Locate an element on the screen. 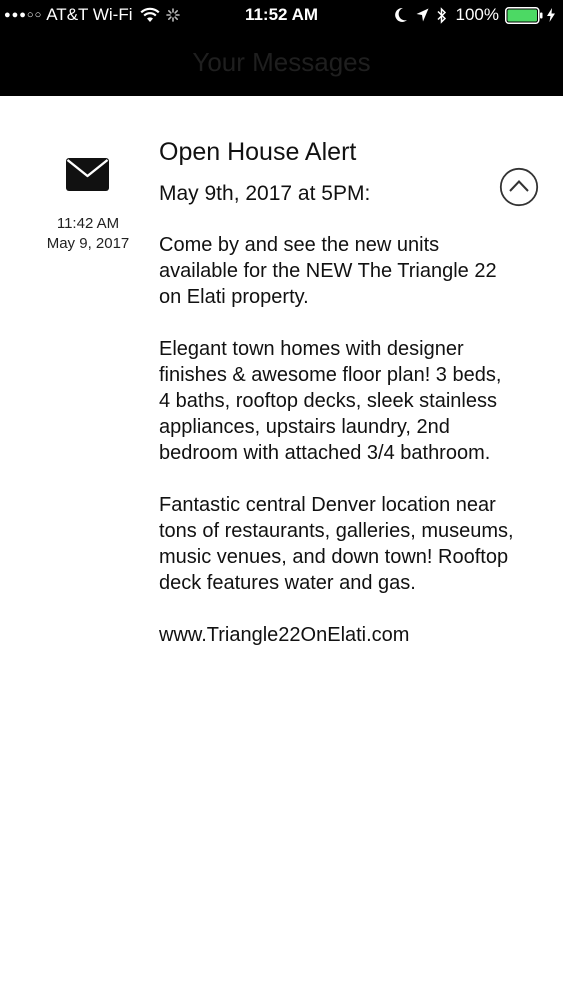  page-title: Your Messages is located at coordinates (281, 62).